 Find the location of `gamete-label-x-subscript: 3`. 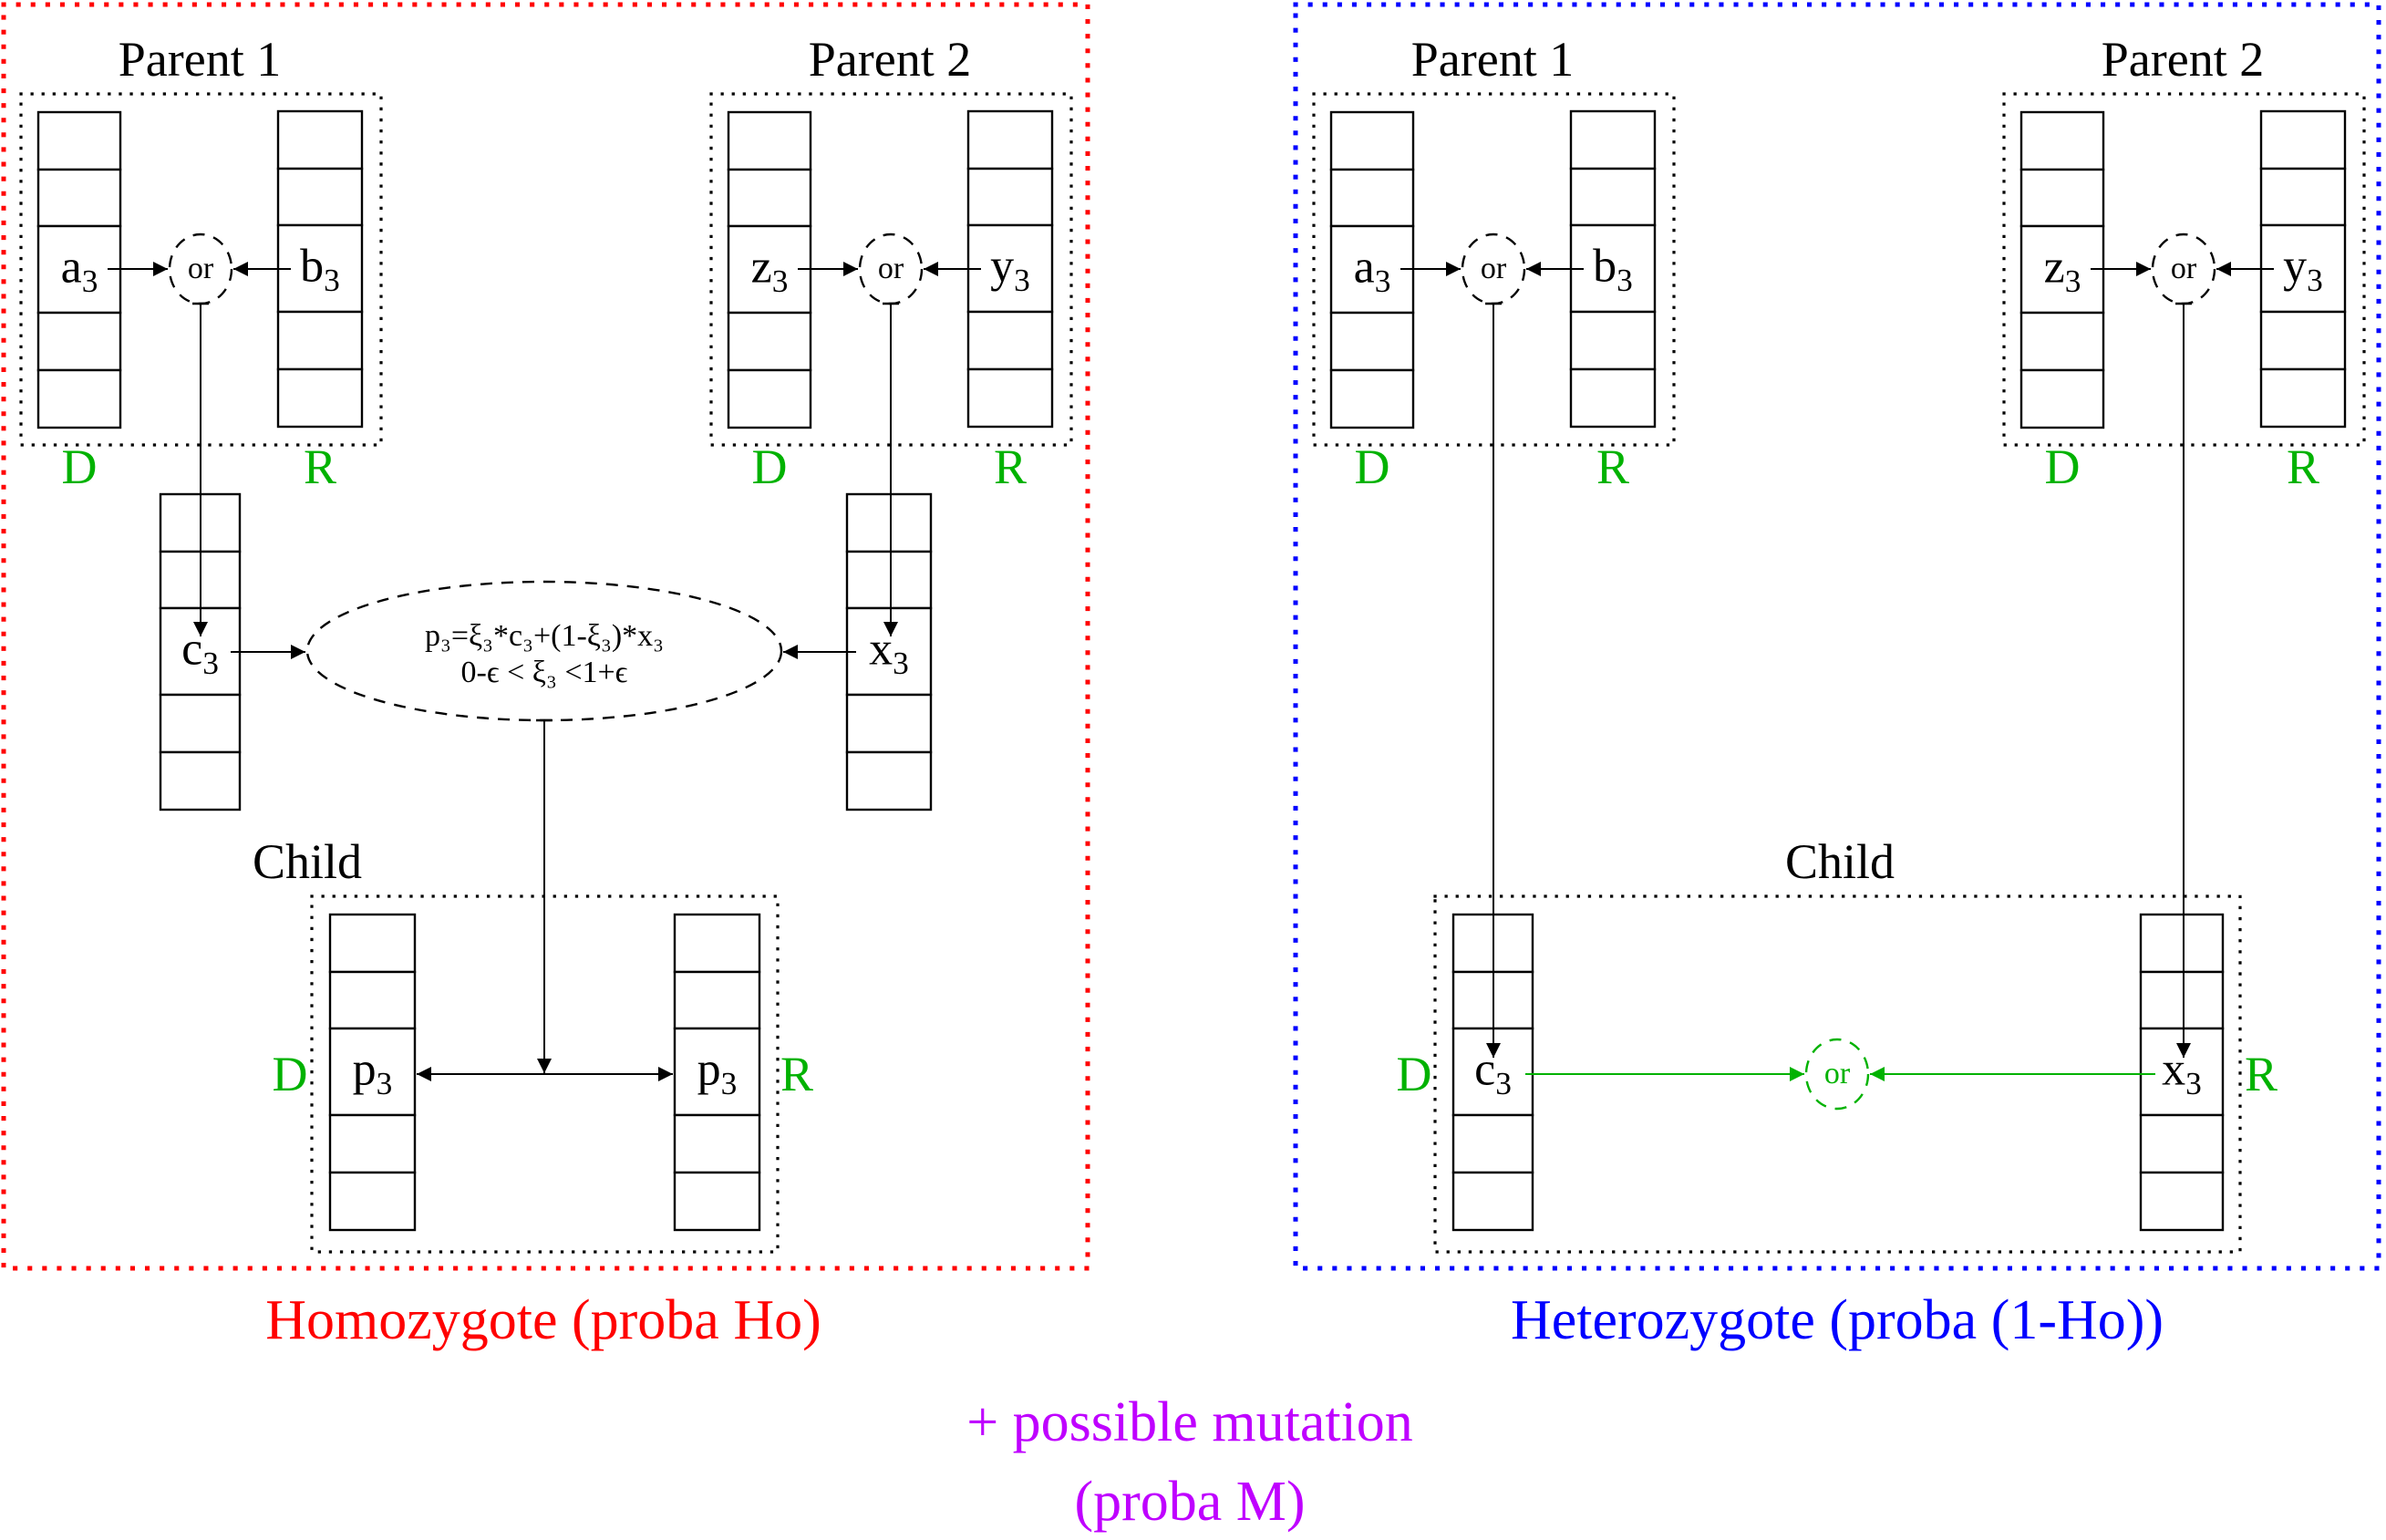

gamete-label-x-subscript: 3 is located at coordinates (901, 663).